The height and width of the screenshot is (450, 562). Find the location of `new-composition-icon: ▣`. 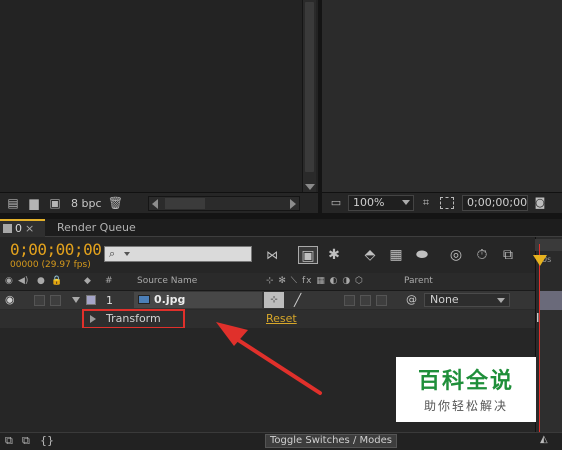

new-composition-icon: ▣ is located at coordinates (55, 203).